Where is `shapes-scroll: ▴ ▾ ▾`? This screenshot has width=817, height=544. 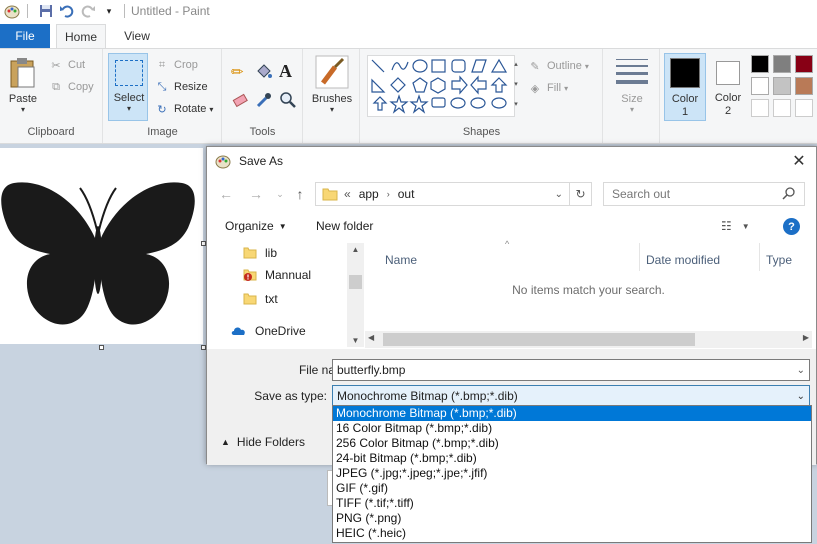 shapes-scroll: ▴ ▾ ▾ is located at coordinates (516, 86).